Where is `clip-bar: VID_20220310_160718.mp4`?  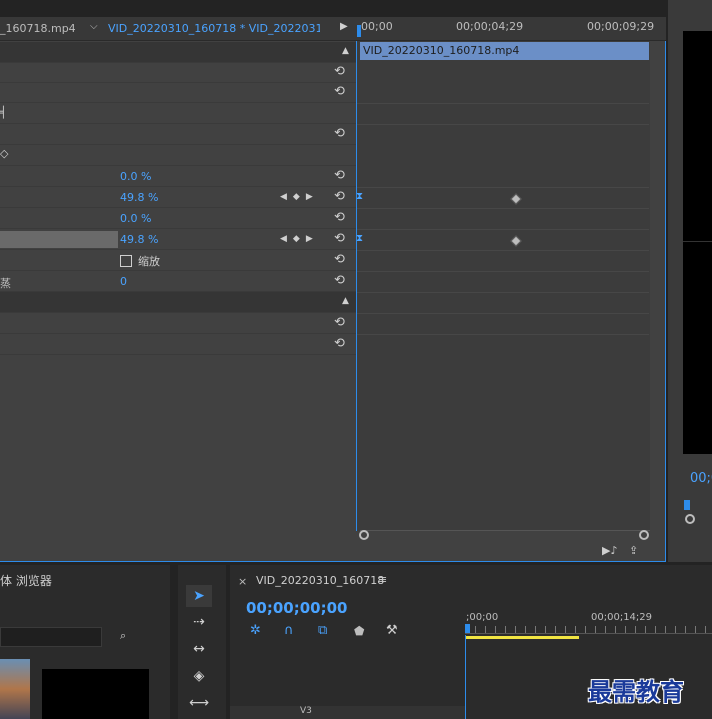 clip-bar: VID_20220310_160718.mp4 is located at coordinates (504, 51).